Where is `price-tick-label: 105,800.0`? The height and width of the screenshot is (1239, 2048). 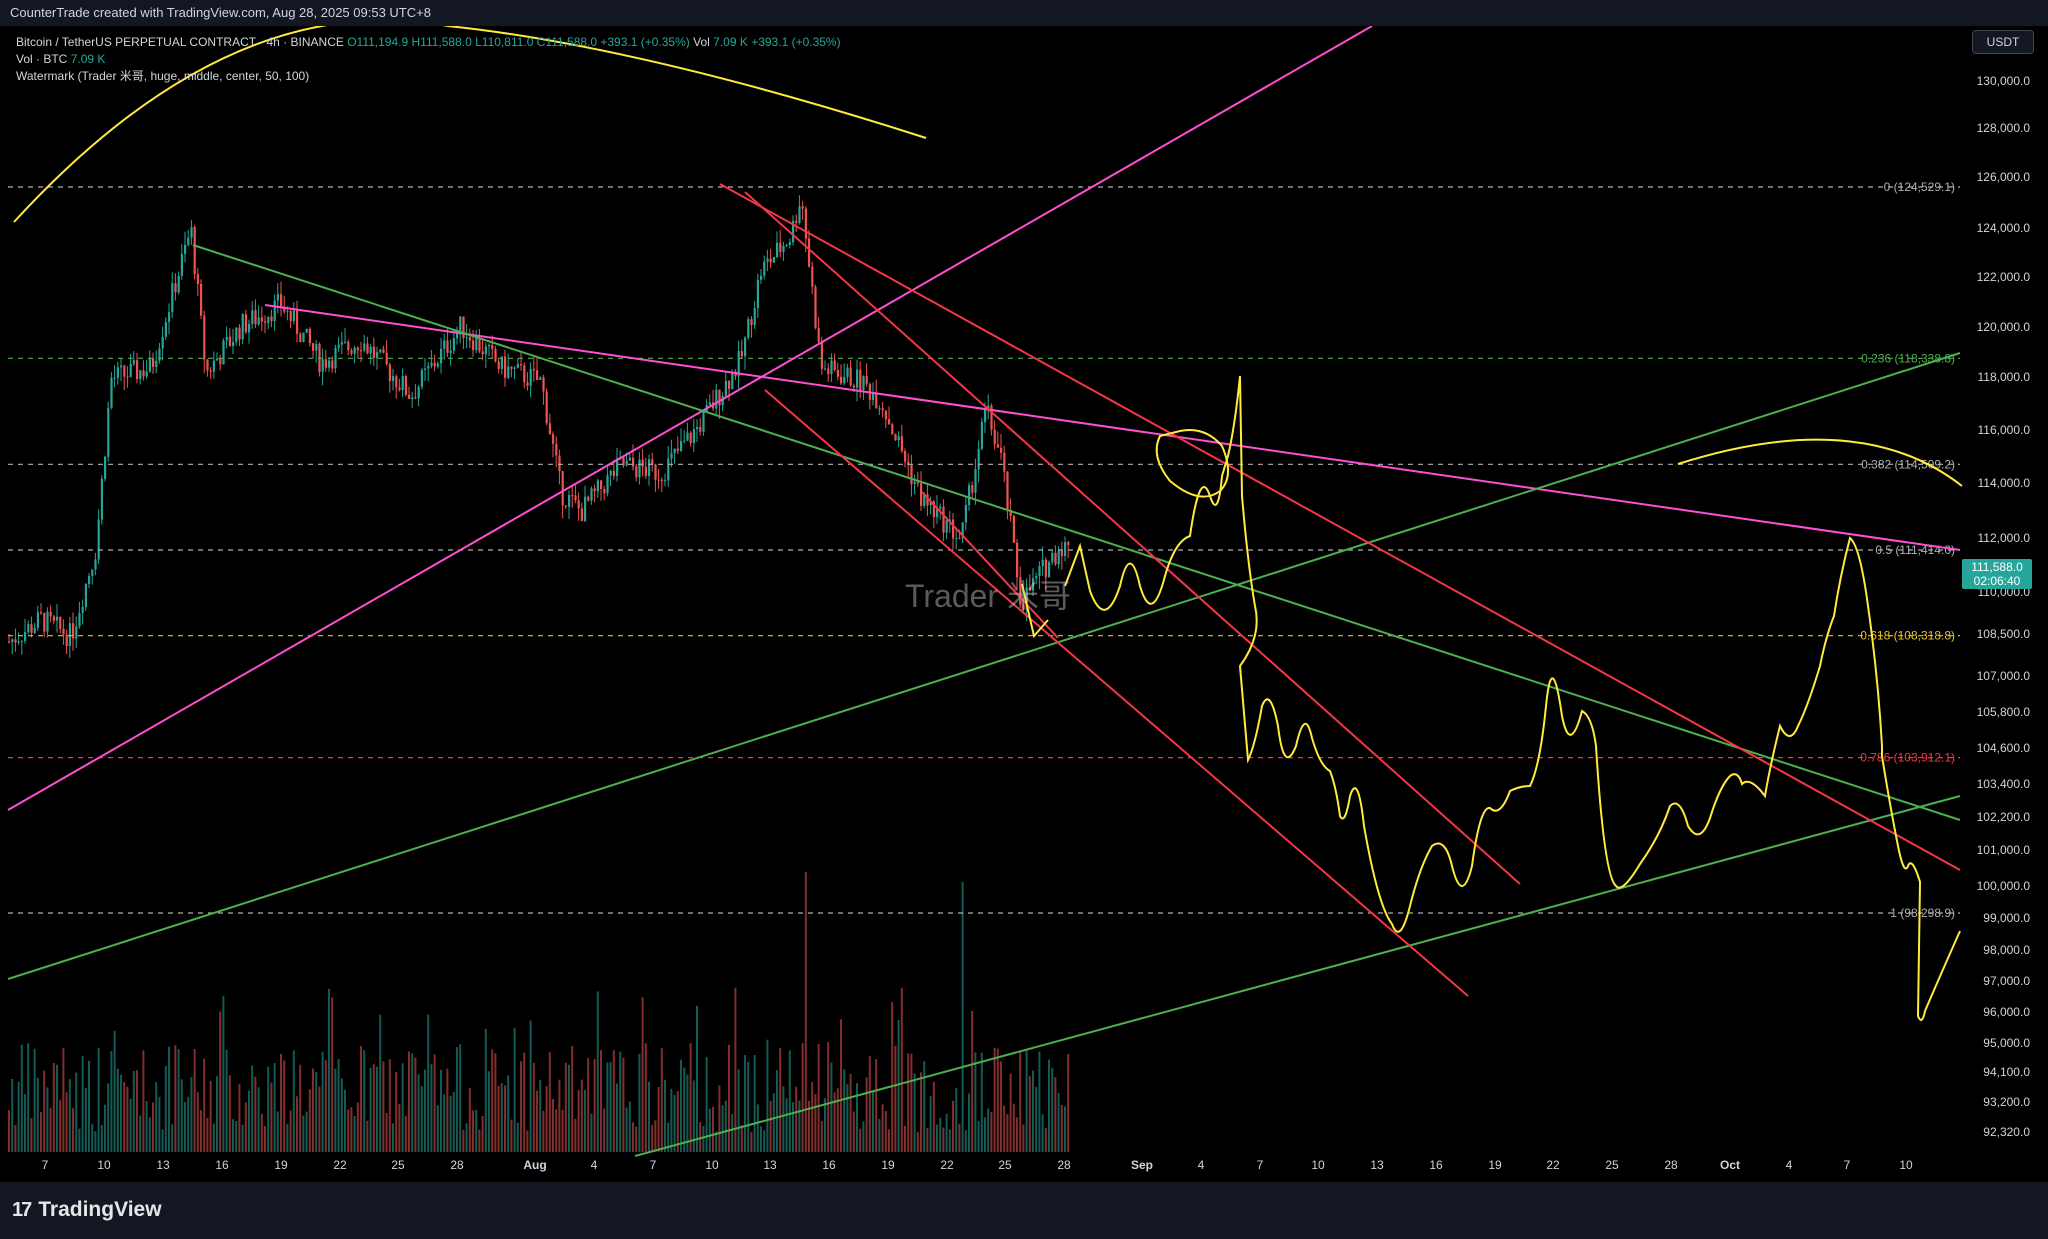 price-tick-label: 105,800.0 is located at coordinates (2004, 712).